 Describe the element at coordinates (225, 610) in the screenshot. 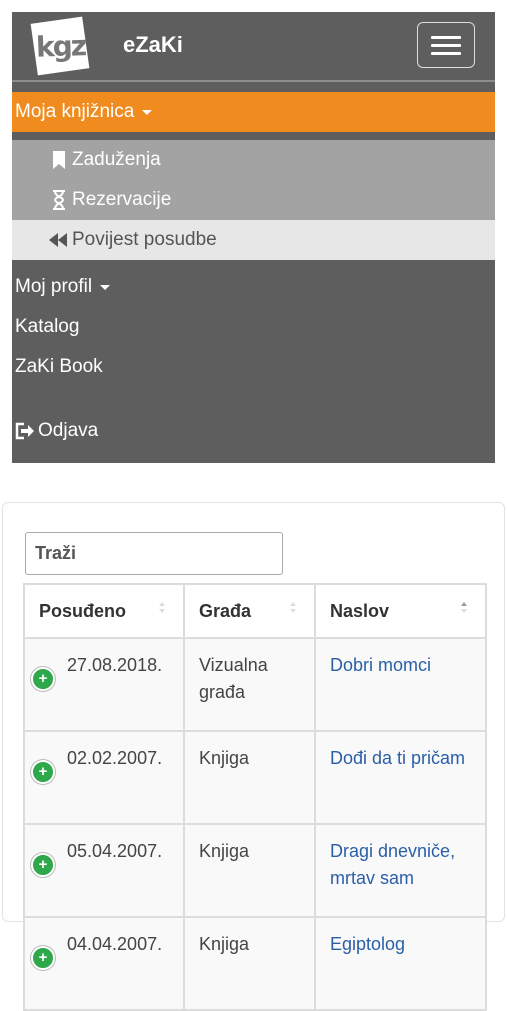

I see `column-header-label: Građa` at that location.